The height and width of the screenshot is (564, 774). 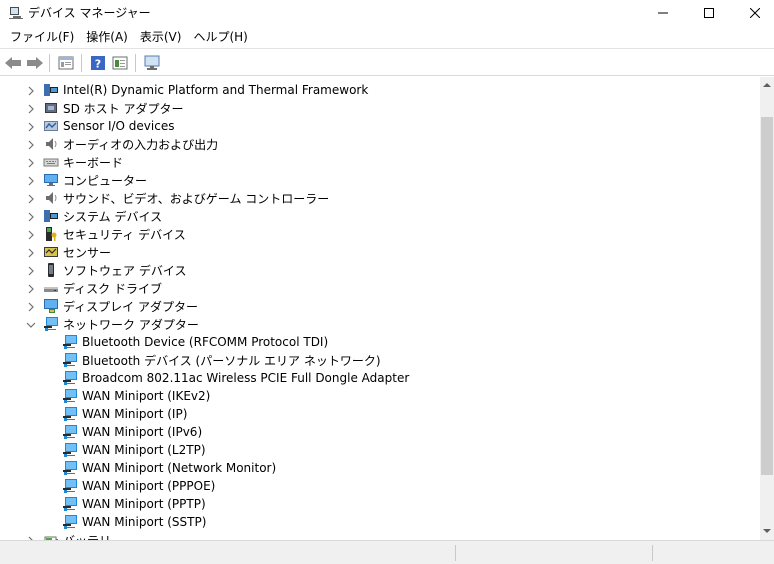 I want to click on scroll-up-icon, so click(x=767, y=85).